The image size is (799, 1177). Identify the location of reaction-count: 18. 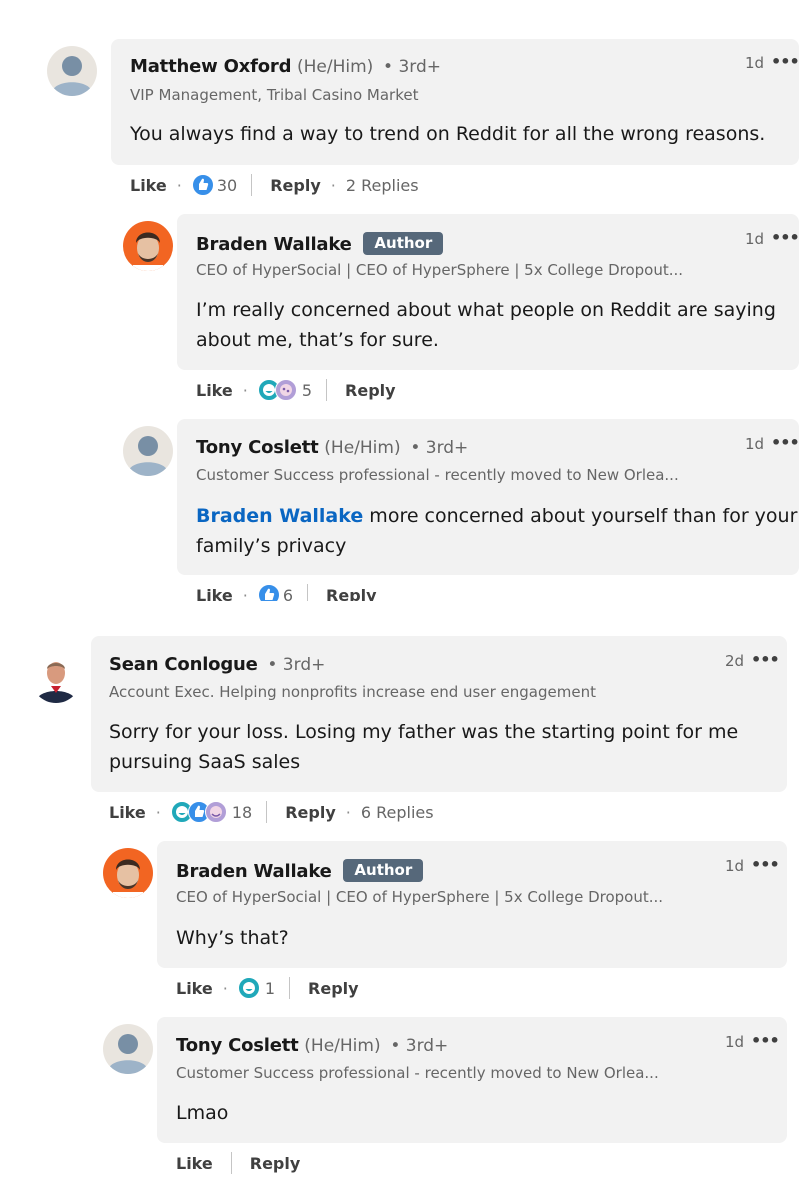
(242, 812).